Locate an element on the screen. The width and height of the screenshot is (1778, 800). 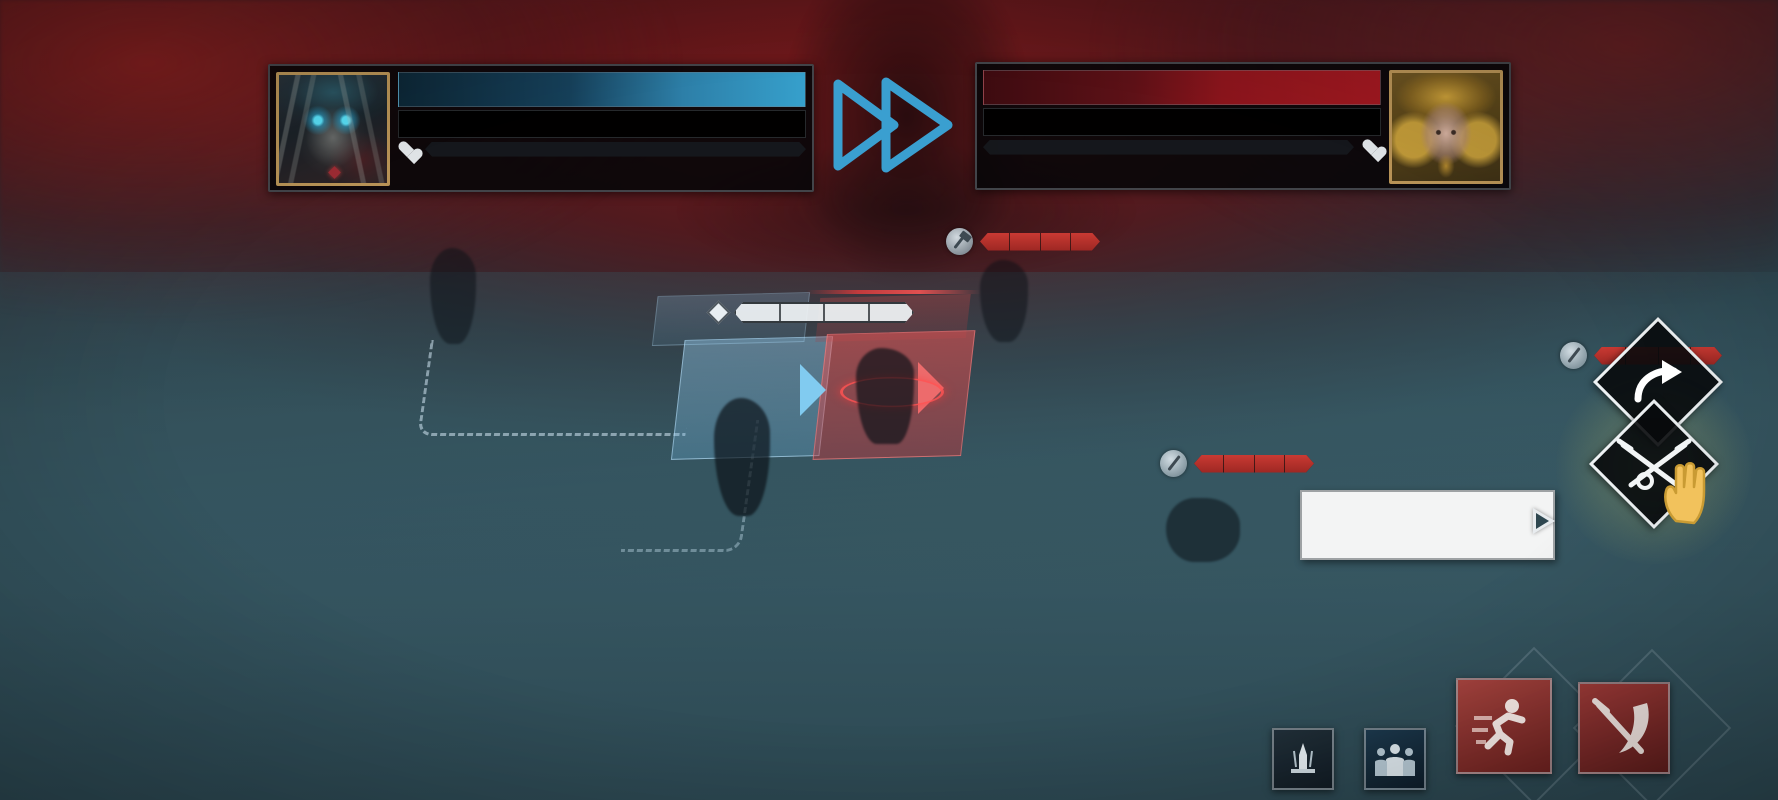
ally-unit-silhouette is located at coordinates (742, 457).